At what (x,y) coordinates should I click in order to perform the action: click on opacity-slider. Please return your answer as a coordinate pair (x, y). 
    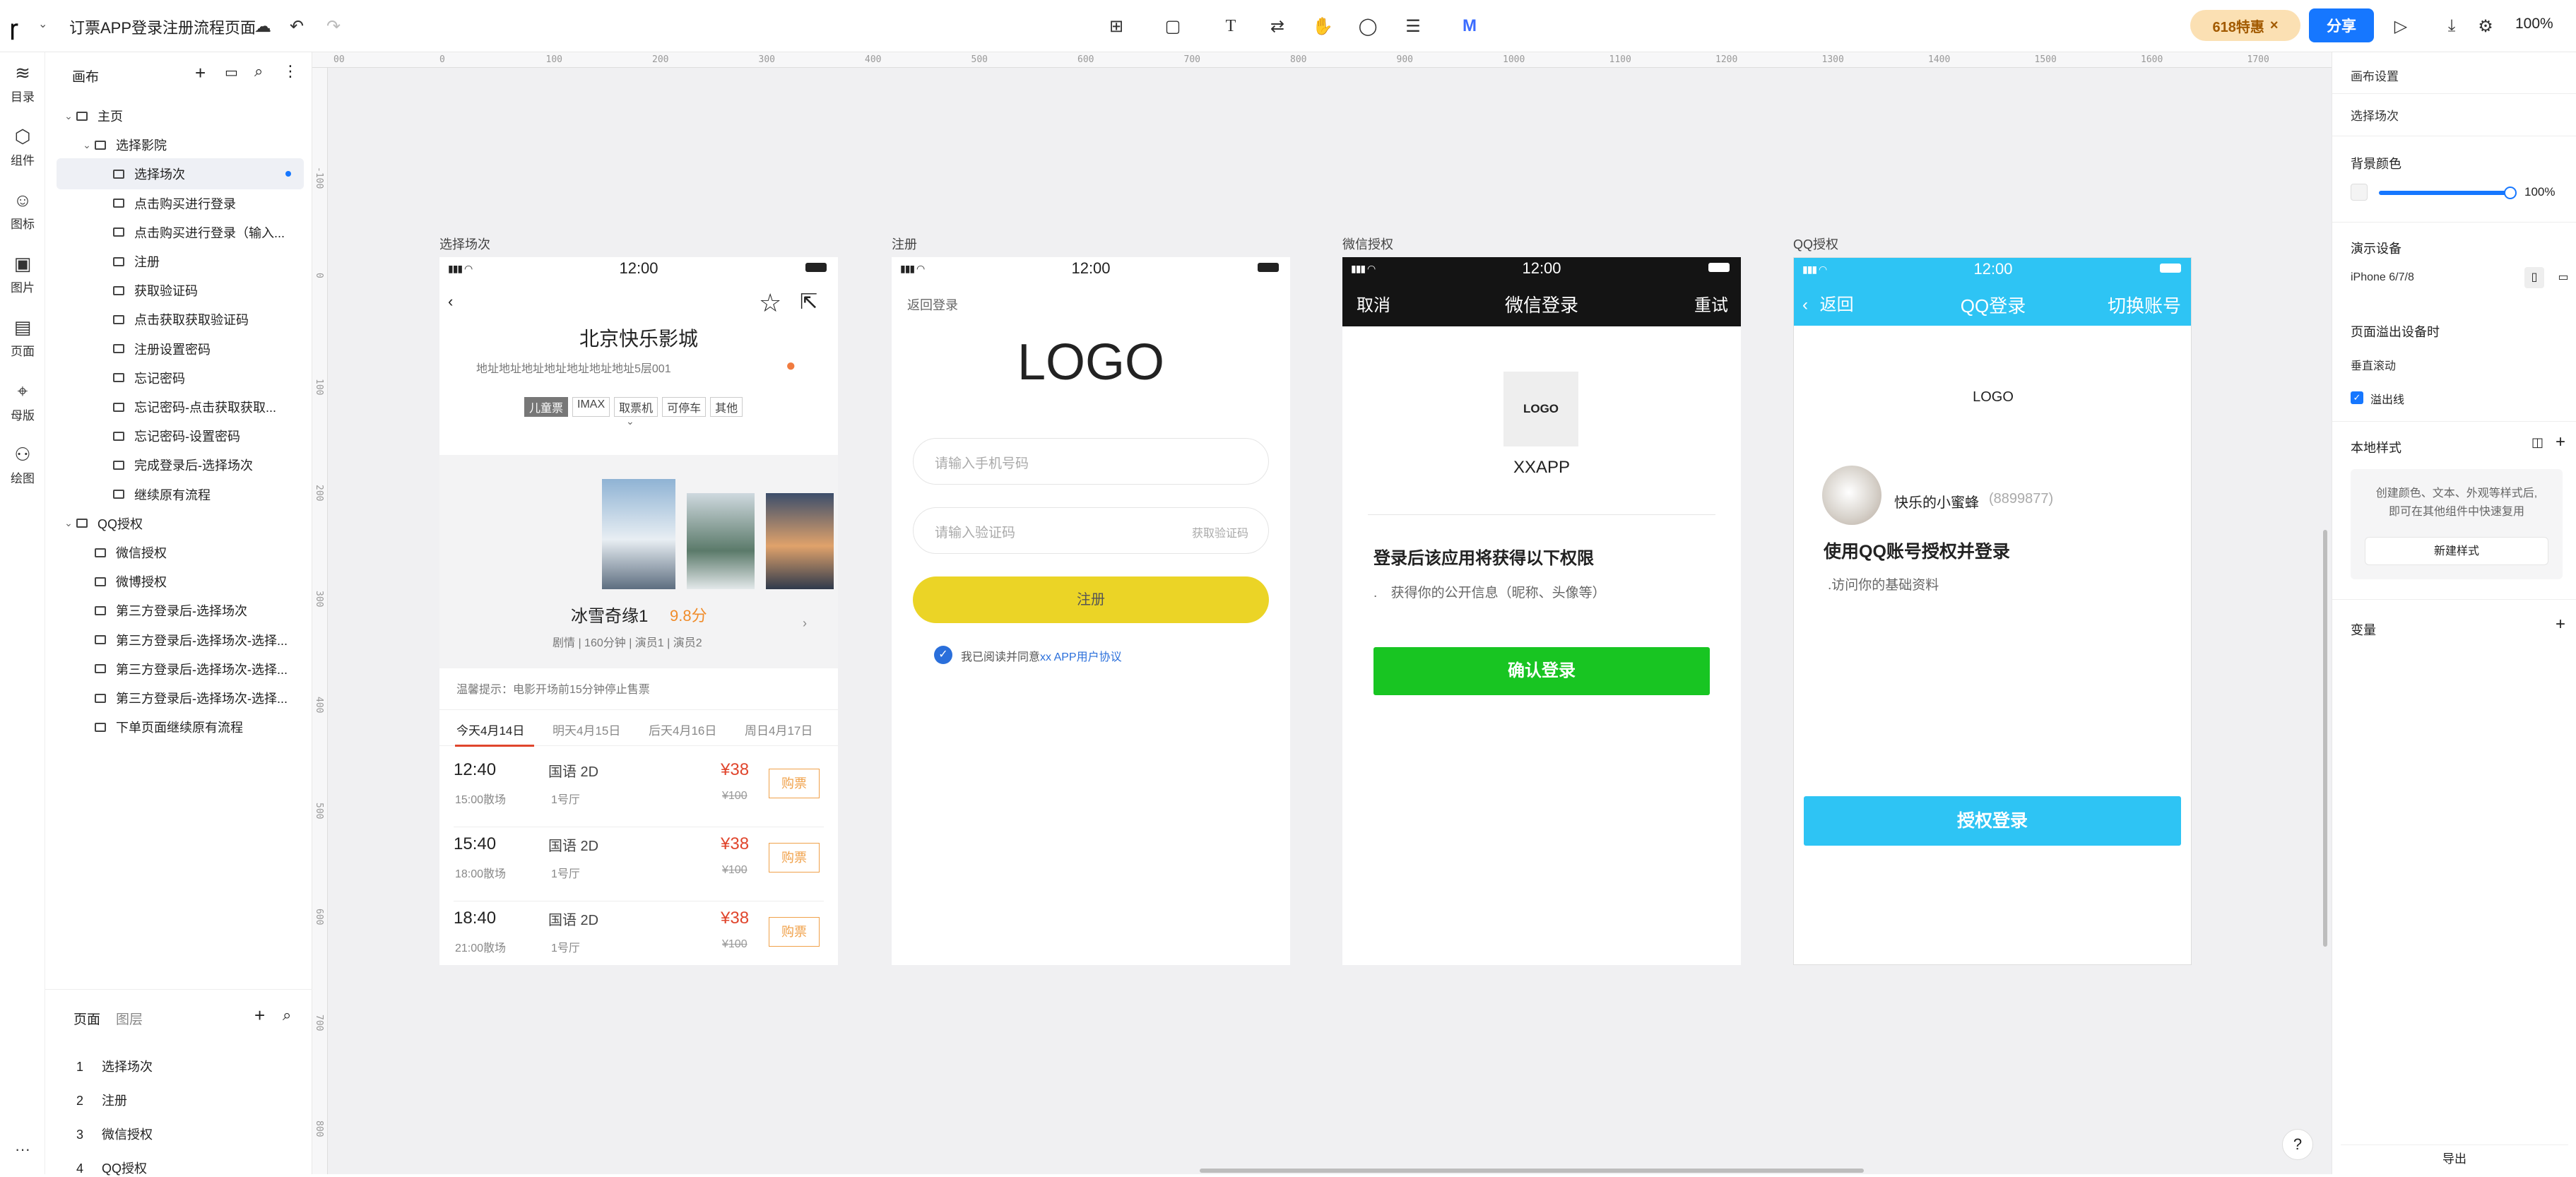
    Looking at the image, I should click on (2448, 193).